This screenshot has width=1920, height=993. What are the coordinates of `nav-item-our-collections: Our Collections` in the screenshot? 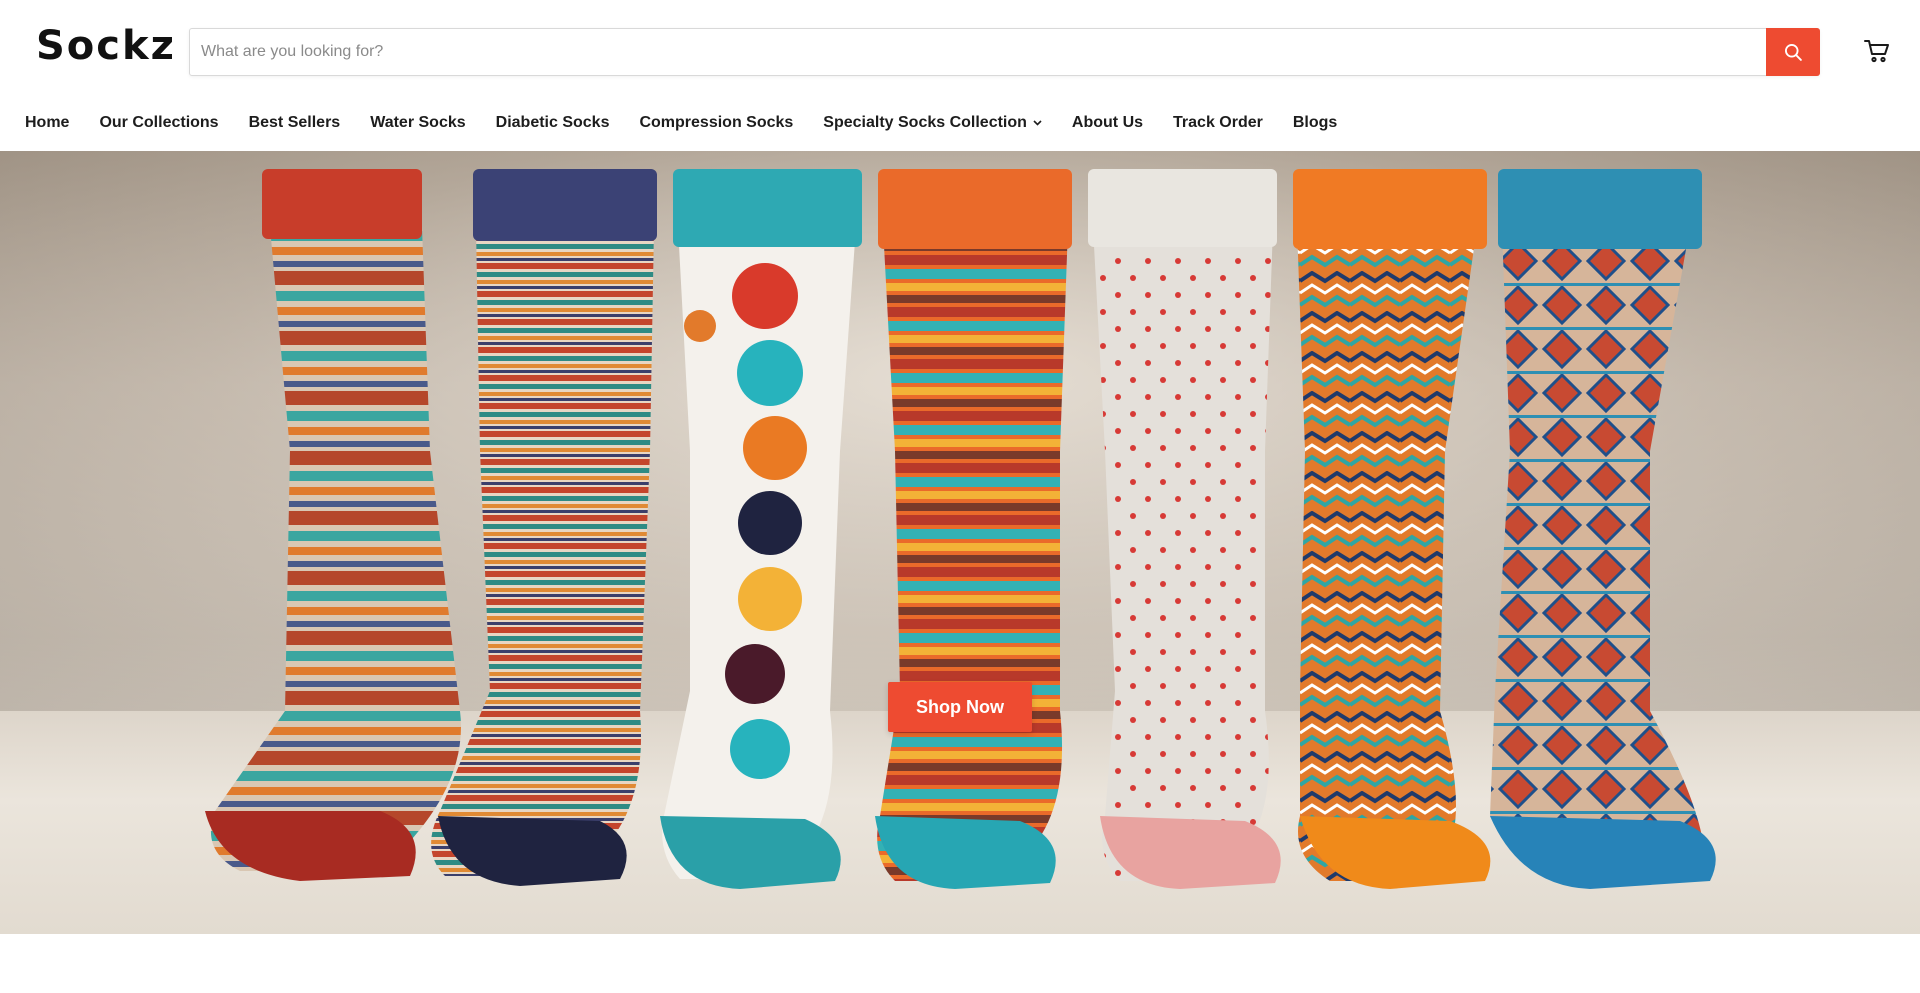 It's located at (158, 123).